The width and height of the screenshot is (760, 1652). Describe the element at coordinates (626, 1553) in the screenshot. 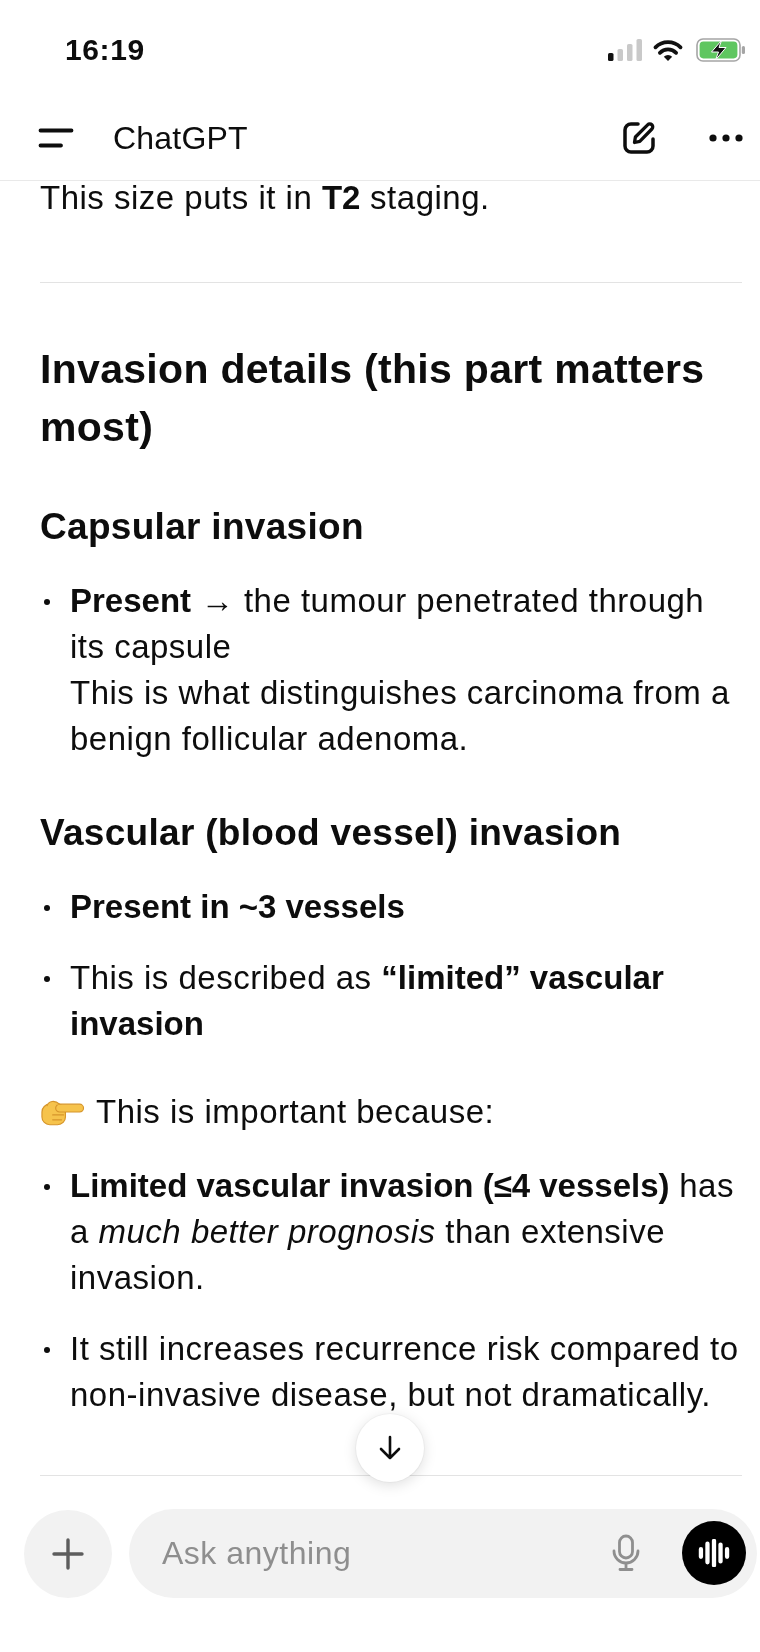

I see `microphone-icon` at that location.